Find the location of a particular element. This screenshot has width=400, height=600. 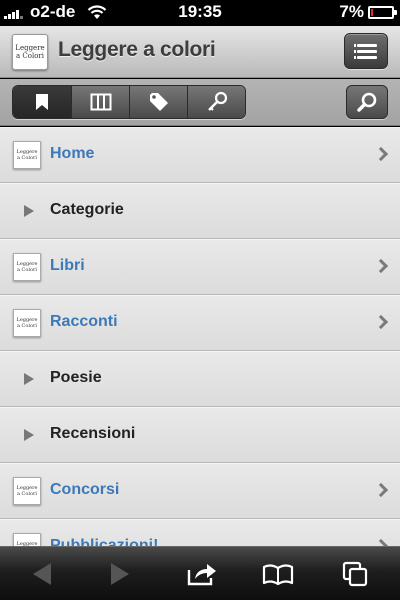

battery-percent: 7% is located at coordinates (351, 11).